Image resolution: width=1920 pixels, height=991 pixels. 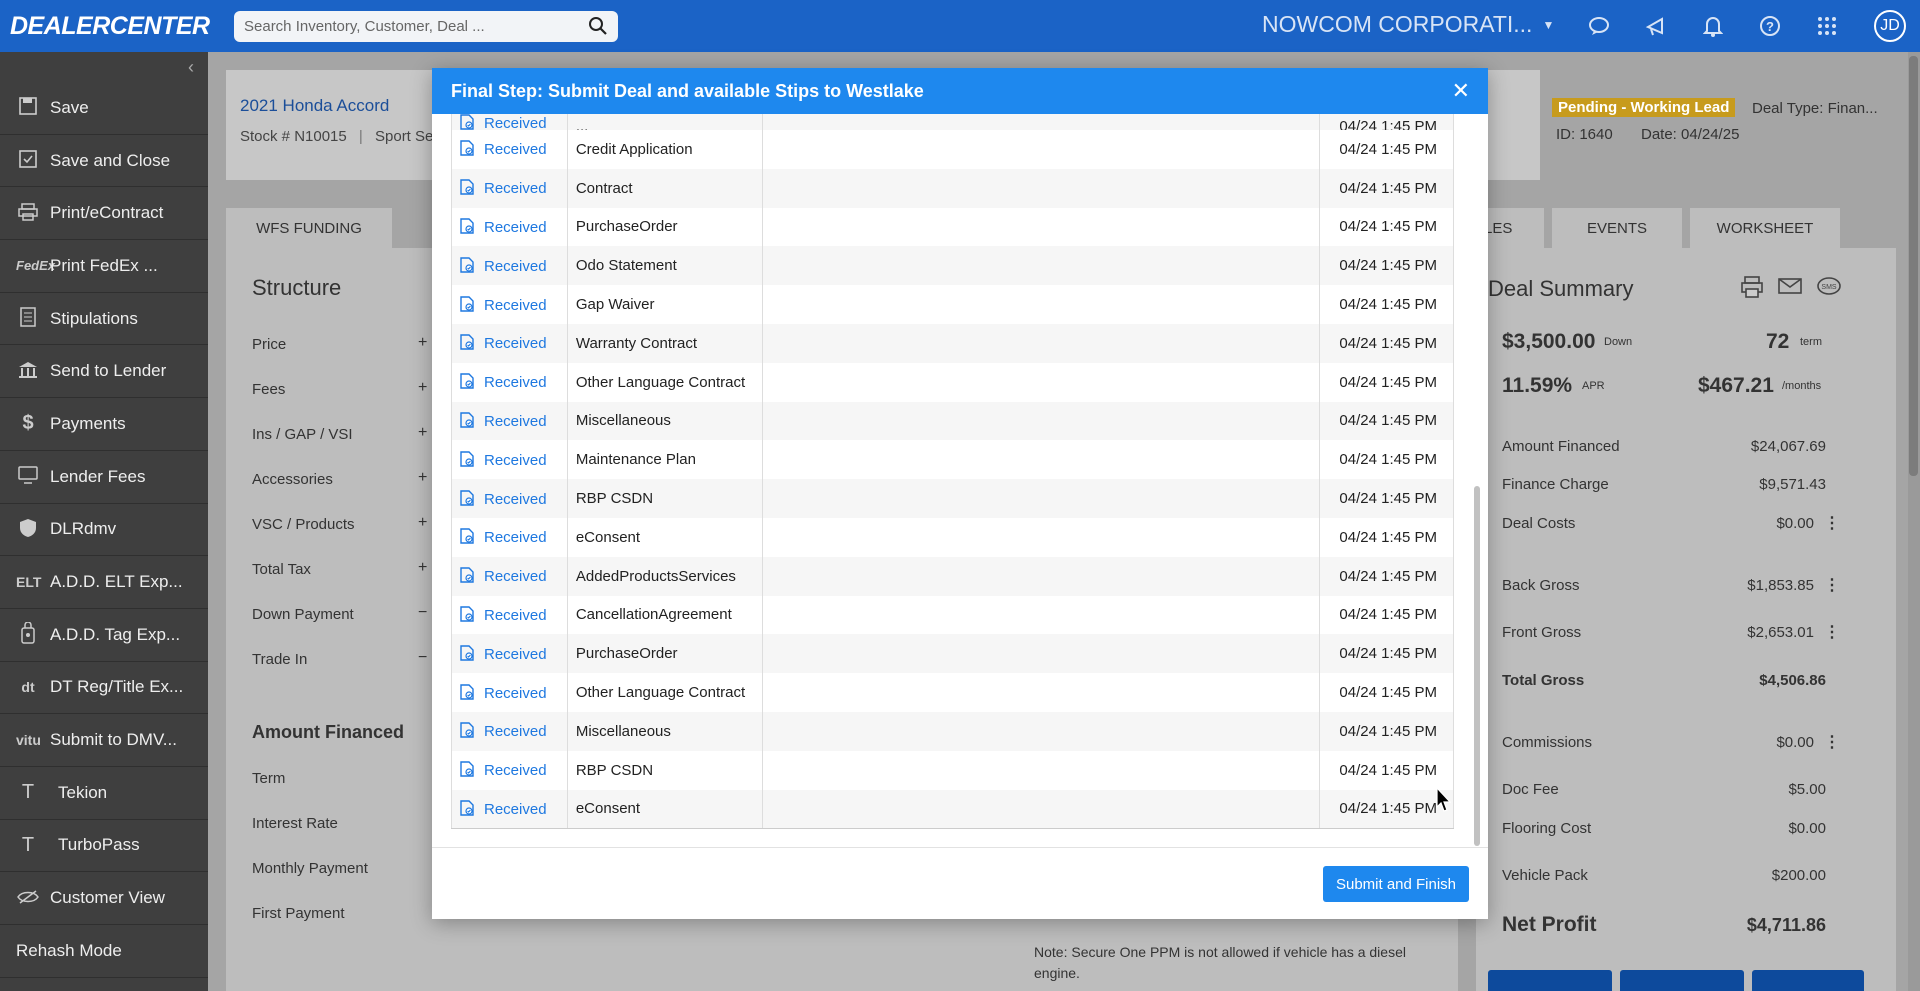 What do you see at coordinates (1599, 26) in the screenshot?
I see `chat-icon` at bounding box center [1599, 26].